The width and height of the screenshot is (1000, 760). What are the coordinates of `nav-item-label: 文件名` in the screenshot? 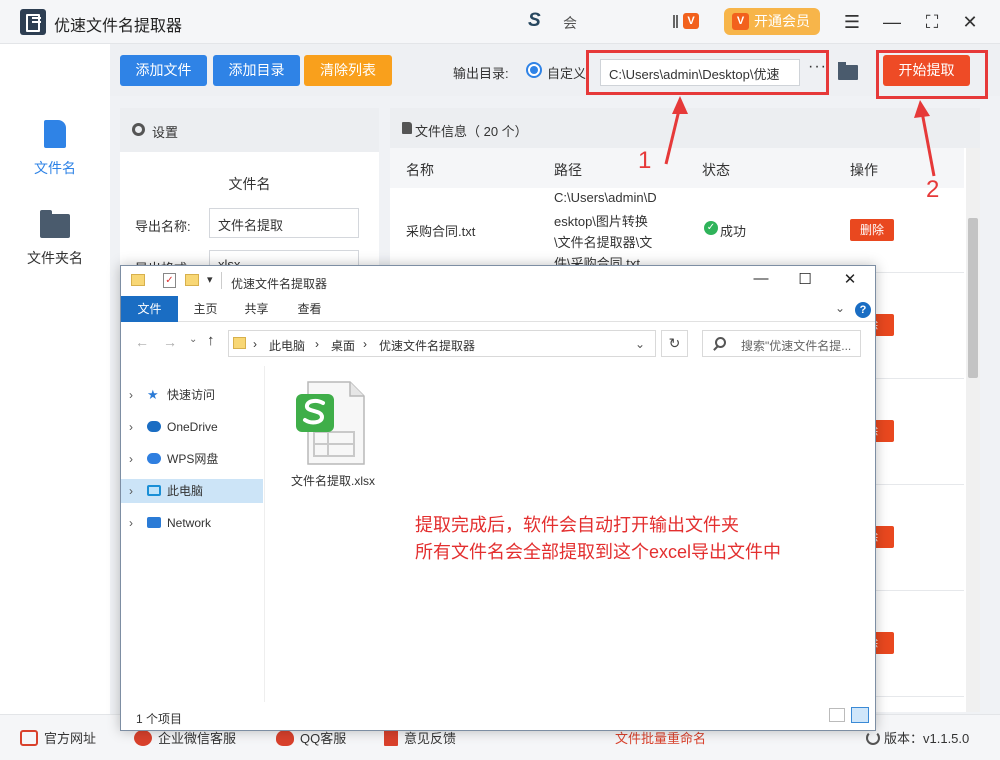 It's located at (55, 168).